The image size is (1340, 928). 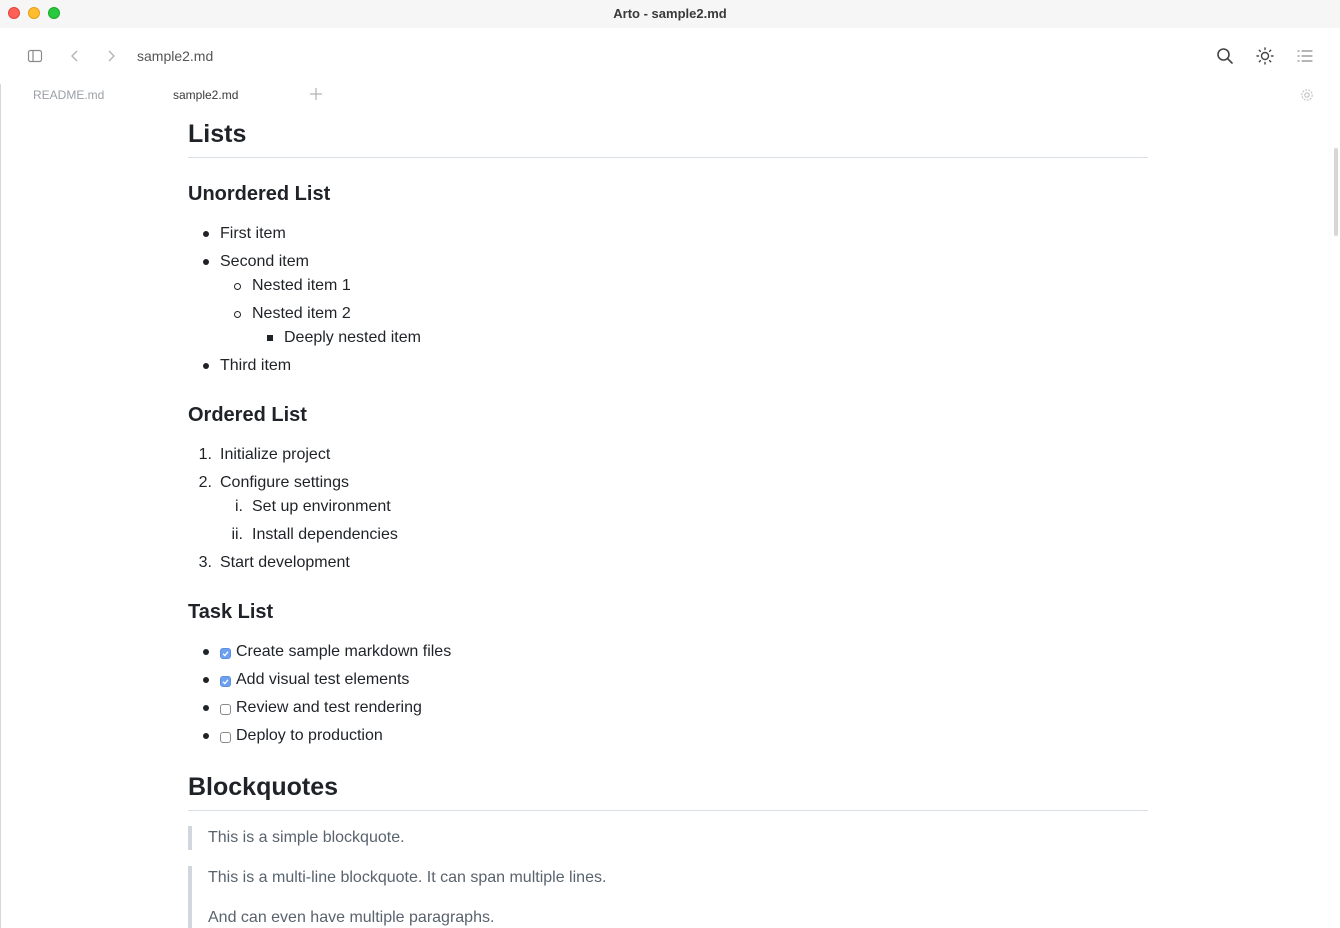 What do you see at coordinates (301, 313) in the screenshot?
I see `list-item: Nested item 2` at bounding box center [301, 313].